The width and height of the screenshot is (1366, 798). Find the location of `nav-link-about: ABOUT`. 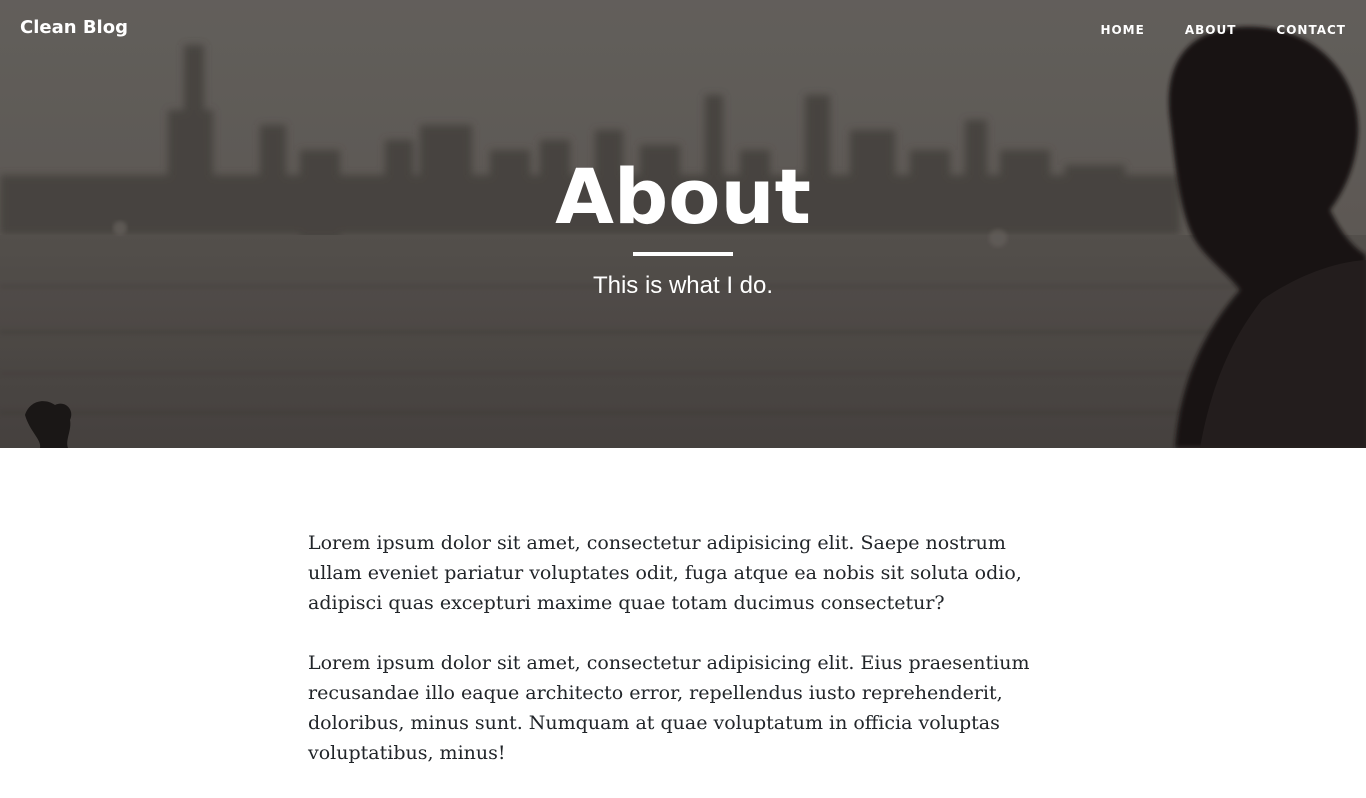

nav-link-about: ABOUT is located at coordinates (1211, 30).